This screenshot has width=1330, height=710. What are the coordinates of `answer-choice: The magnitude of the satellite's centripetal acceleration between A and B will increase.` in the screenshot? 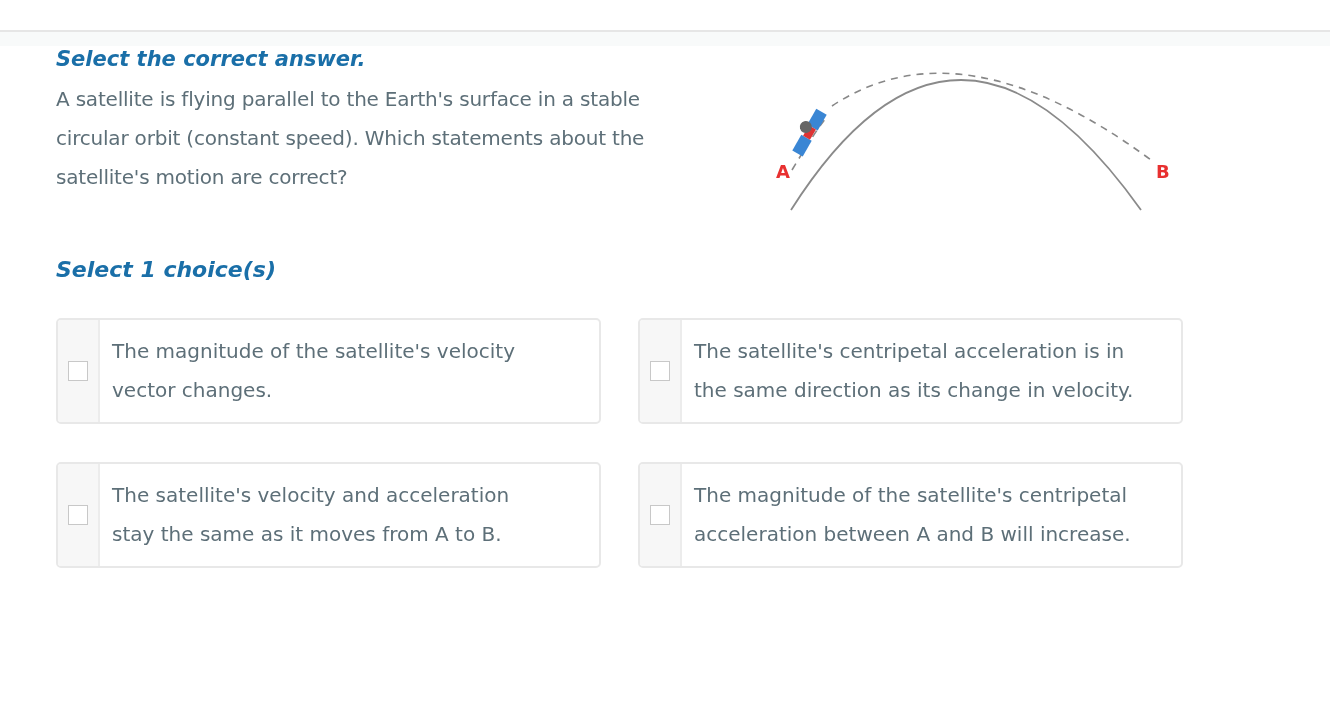 It's located at (910, 515).